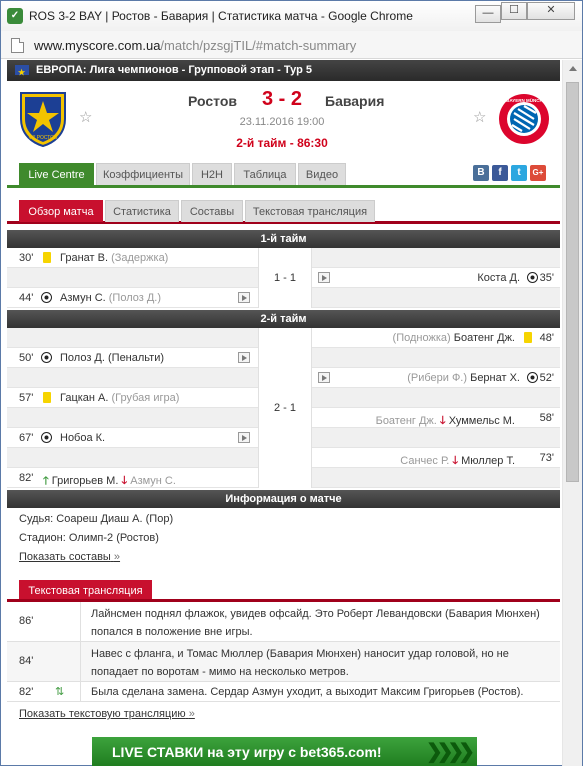  What do you see at coordinates (69, 557) in the screenshot?
I see `show-lineups-link: Показать составы »` at bounding box center [69, 557].